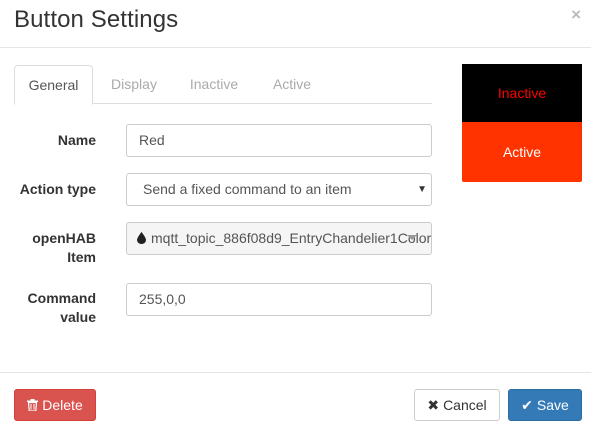 Image resolution: width=591 pixels, height=431 pixels. I want to click on close-icon: ✖, so click(433, 405).